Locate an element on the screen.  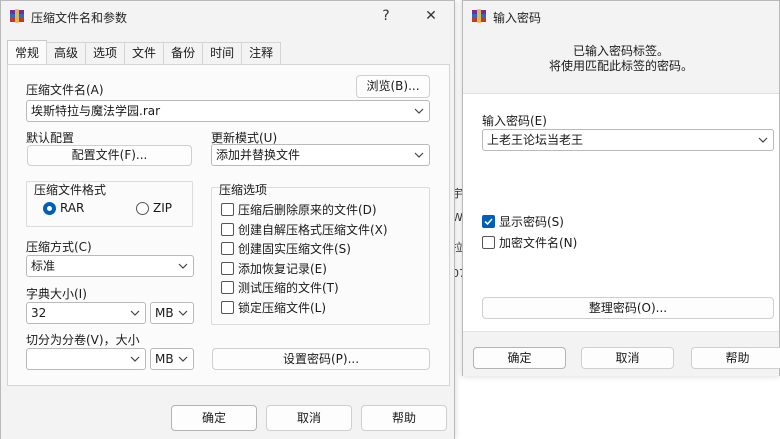
dictionary-size-select: 32 is located at coordinates (86, 313).